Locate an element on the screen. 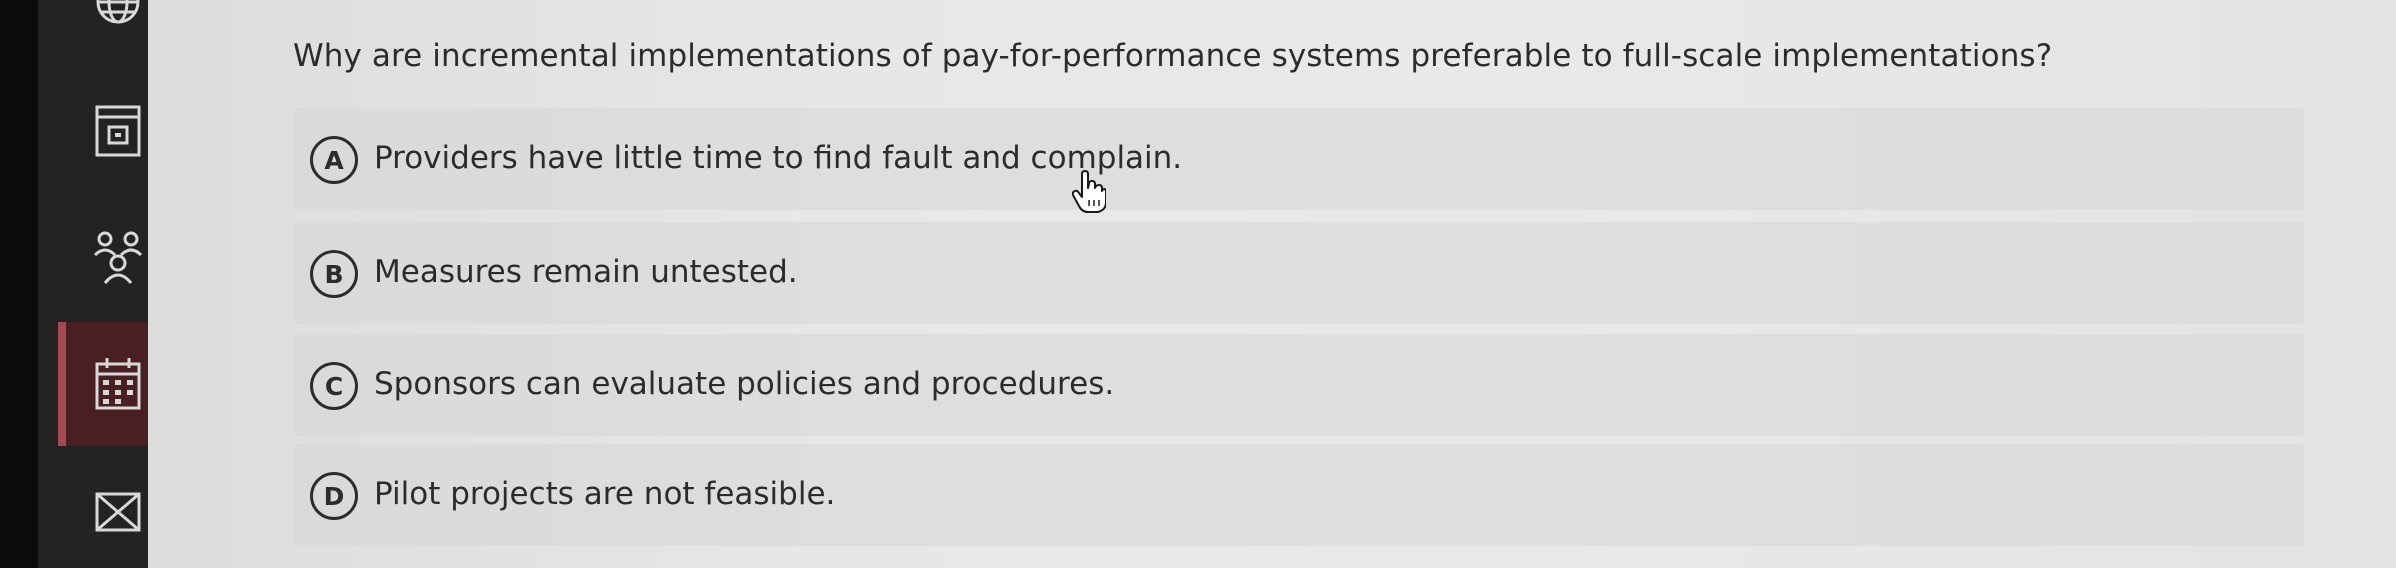 Image resolution: width=2396 pixels, height=568 pixels. option-letter-badge: B is located at coordinates (334, 274).